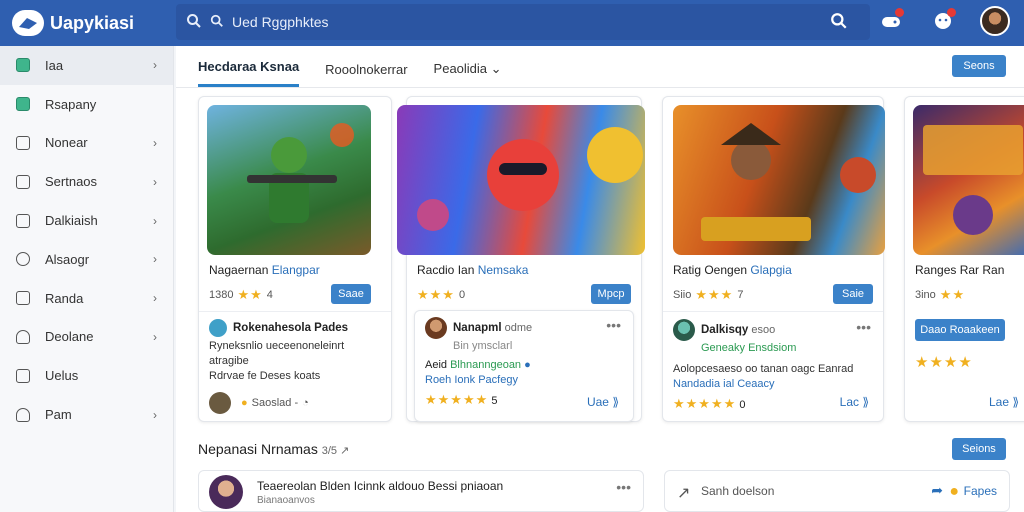 The height and width of the screenshot is (512, 1024). Describe the element at coordinates (446, 270) in the screenshot. I see `game-title-text: Racdio Ian` at that location.